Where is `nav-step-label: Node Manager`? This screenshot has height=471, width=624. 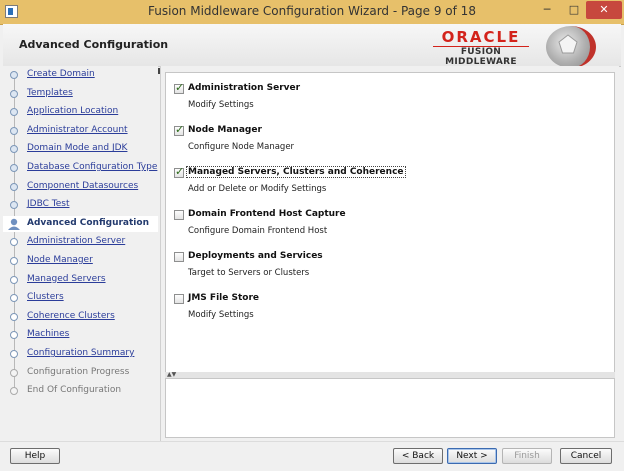 nav-step-label: Node Manager is located at coordinates (60, 260).